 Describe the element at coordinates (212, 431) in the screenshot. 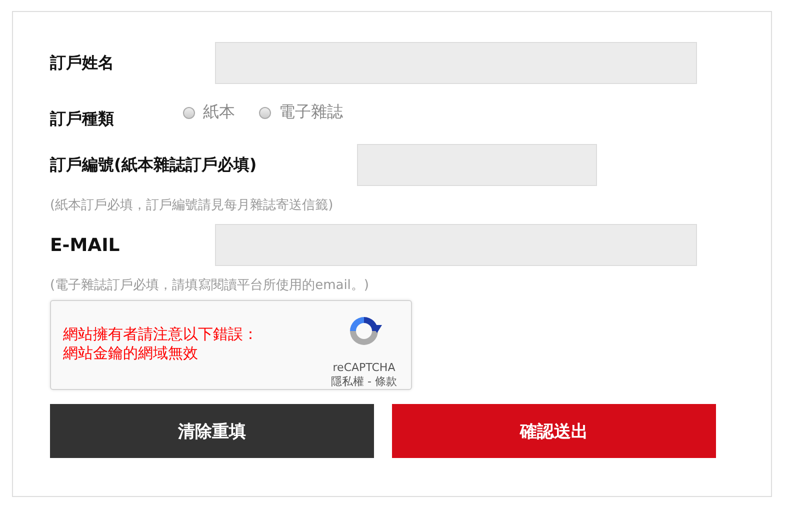

I see `reset-button: 清除重填` at that location.